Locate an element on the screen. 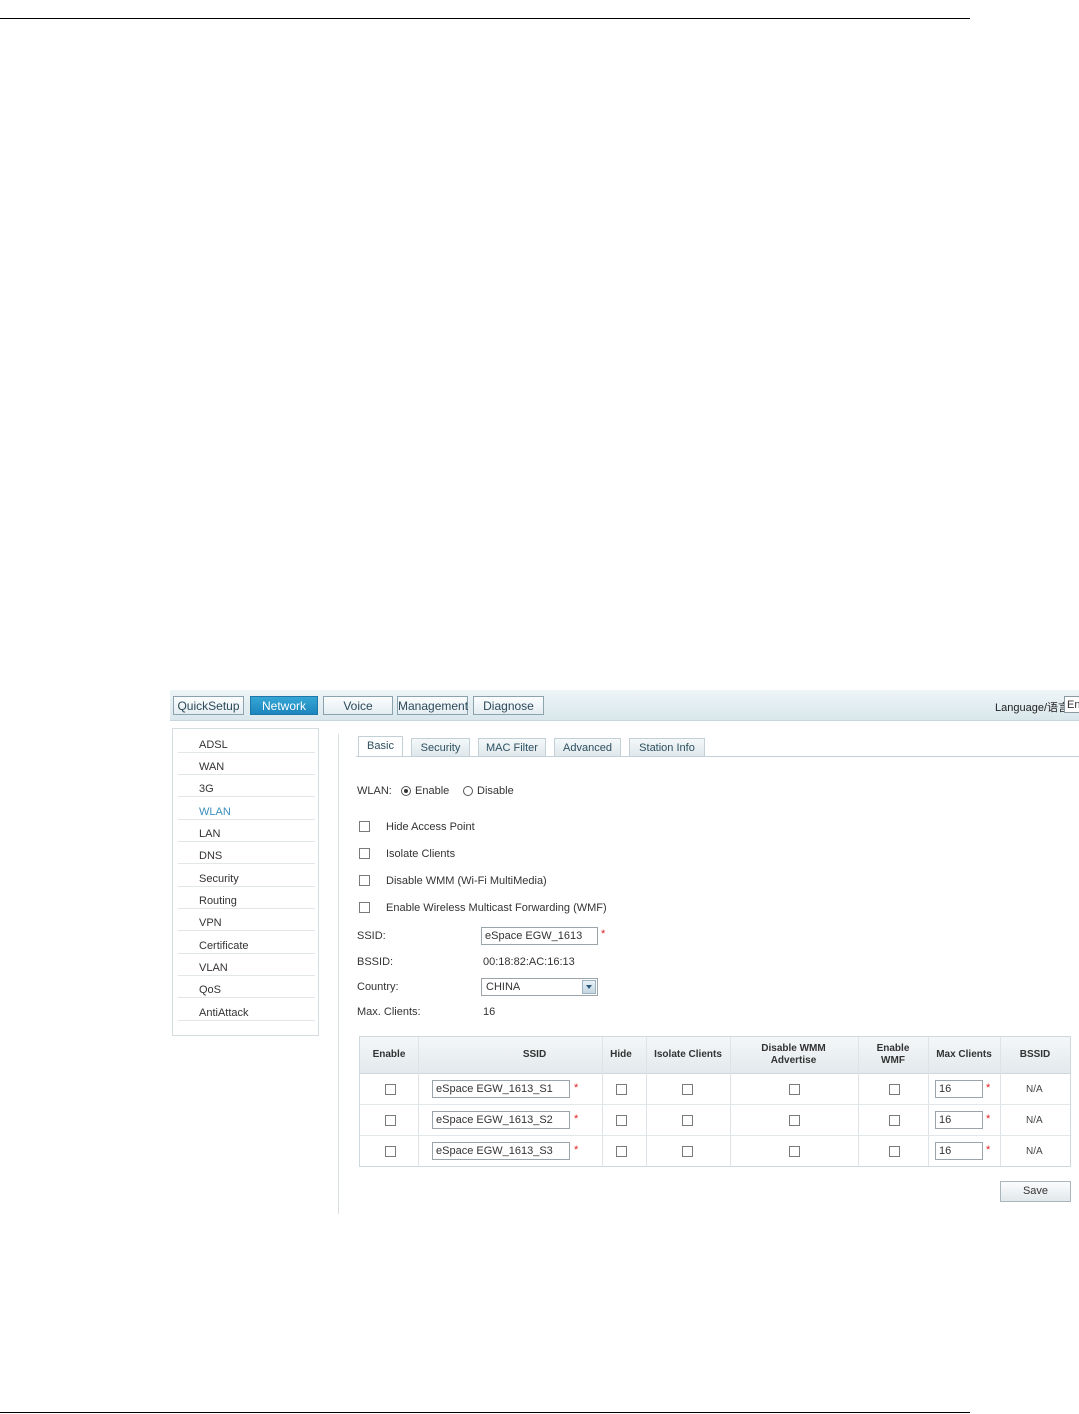 The width and height of the screenshot is (1079, 1414). row1-ssid-input: eSpace EGW_1613_S1 is located at coordinates (501, 1089).